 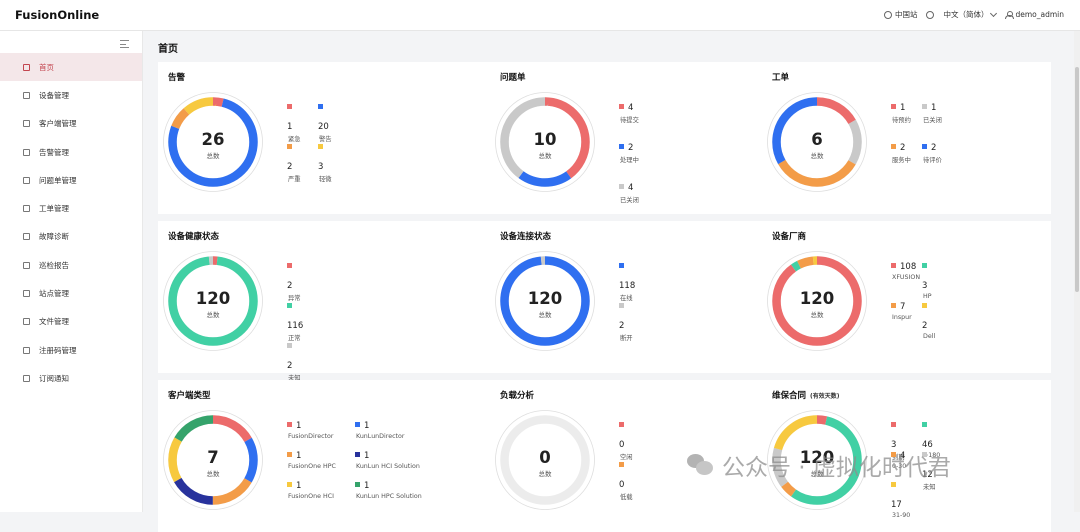 What do you see at coordinates (928, 317) in the screenshot?
I see `legend-item: 2 Dell` at bounding box center [928, 317].